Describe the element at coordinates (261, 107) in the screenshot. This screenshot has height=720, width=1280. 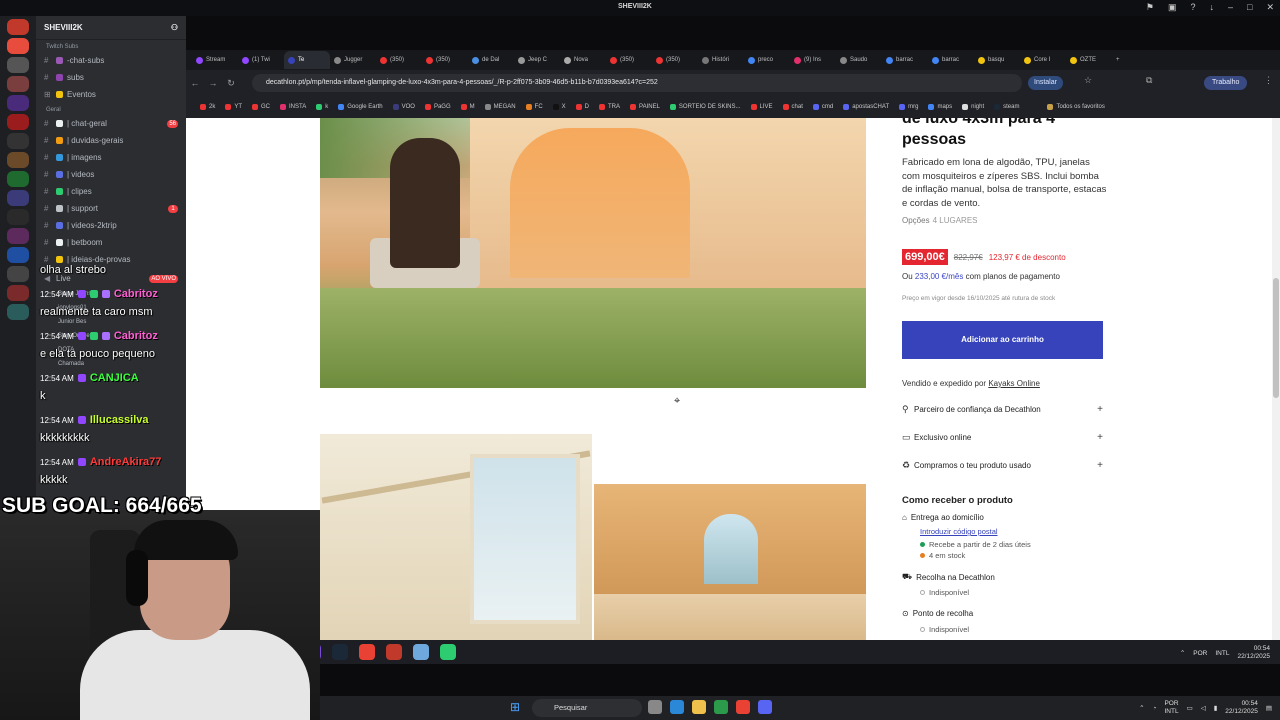
I see `bookmark: GC` at that location.